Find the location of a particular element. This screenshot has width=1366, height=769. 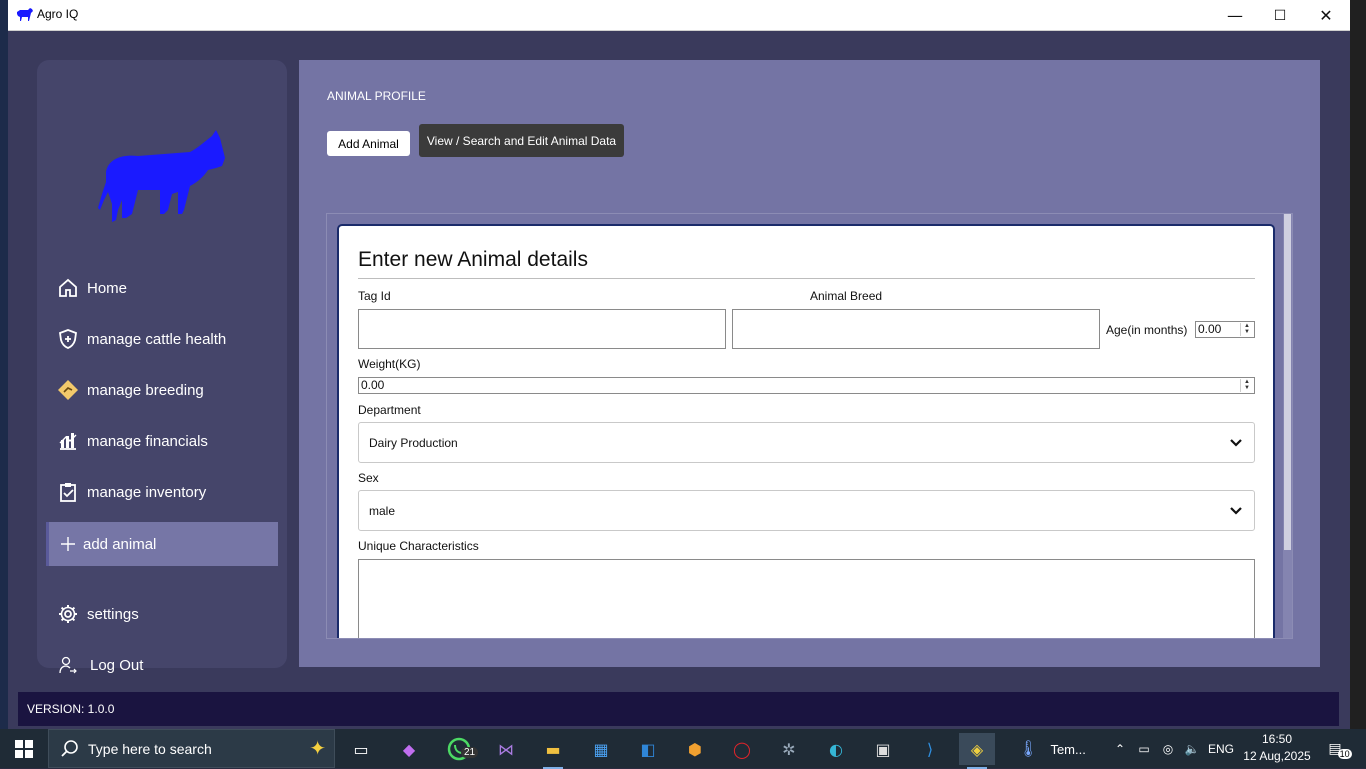

cow-app-icon is located at coordinates (25, 14).